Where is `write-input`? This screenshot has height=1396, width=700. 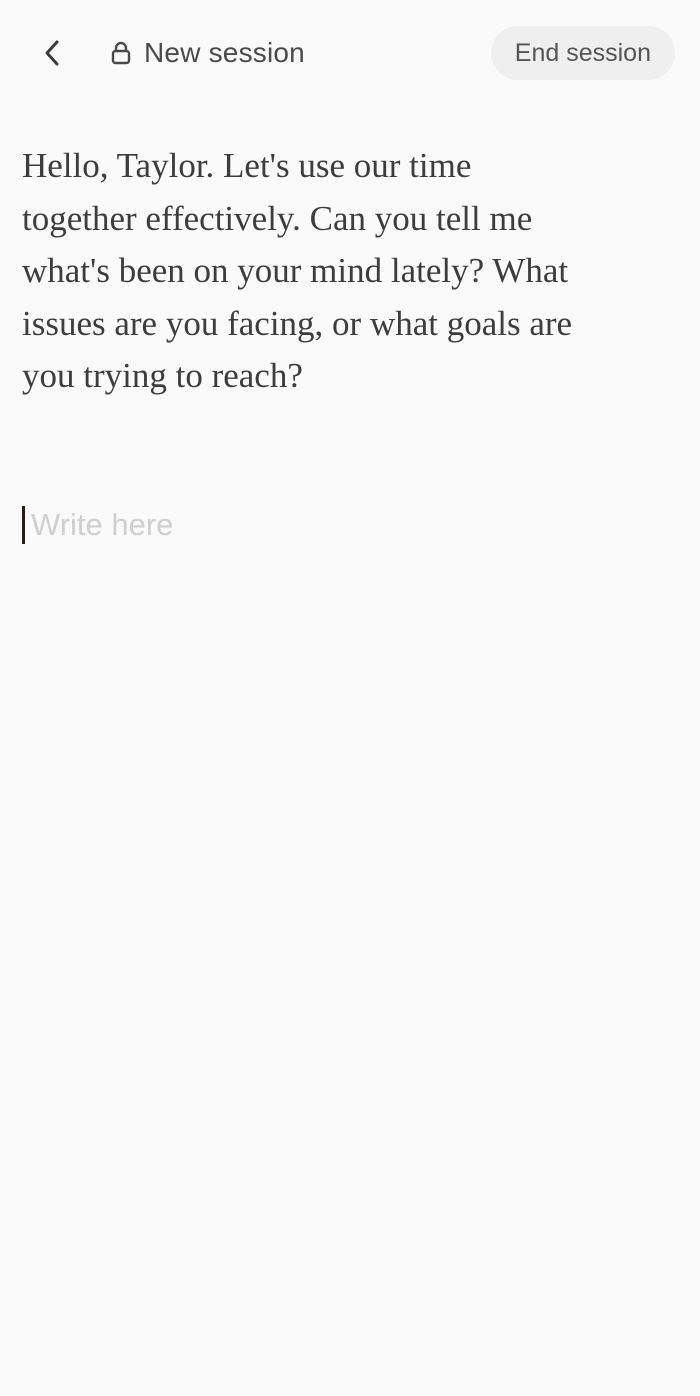
write-input is located at coordinates (331, 525).